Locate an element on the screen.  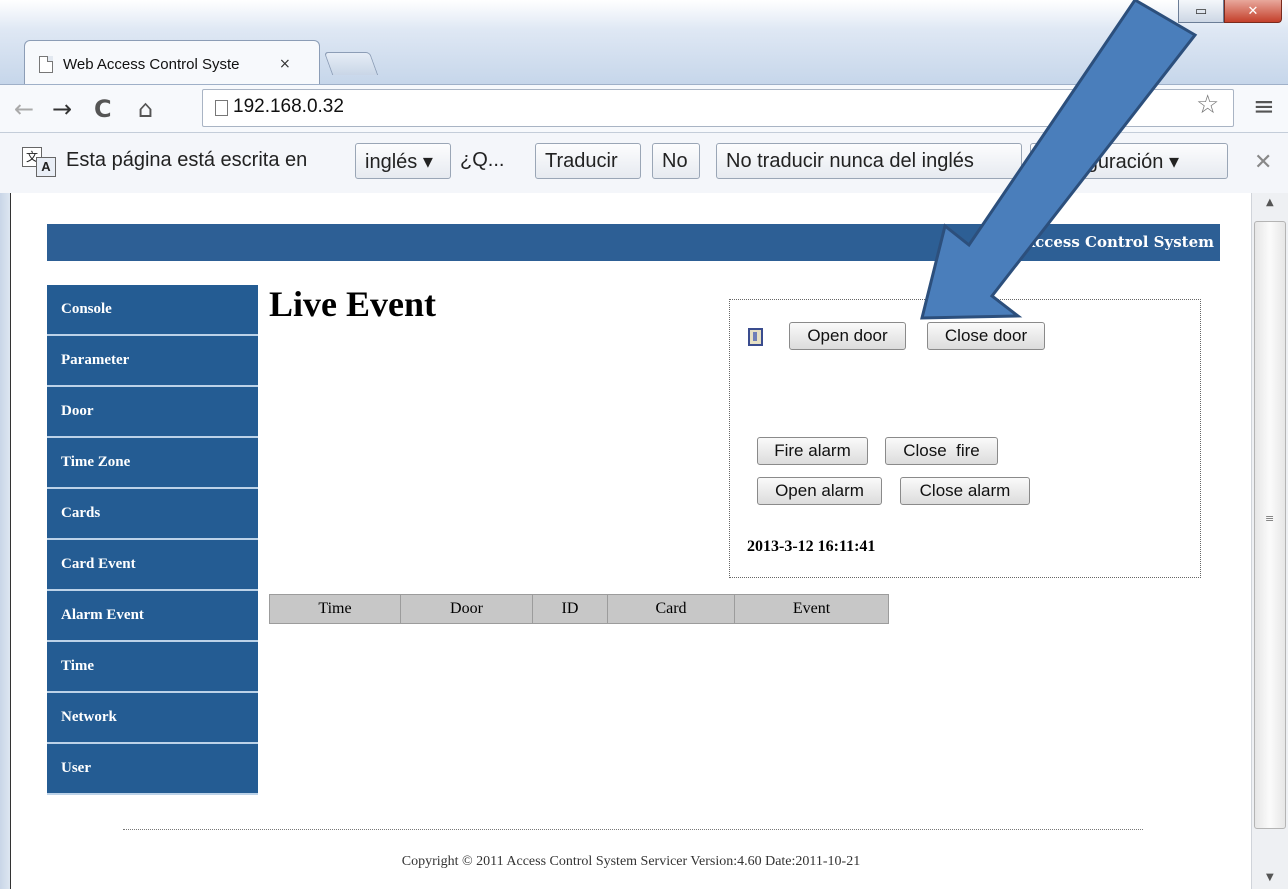
configuration-dropdown: Configuración ▾ is located at coordinates (1129, 161).